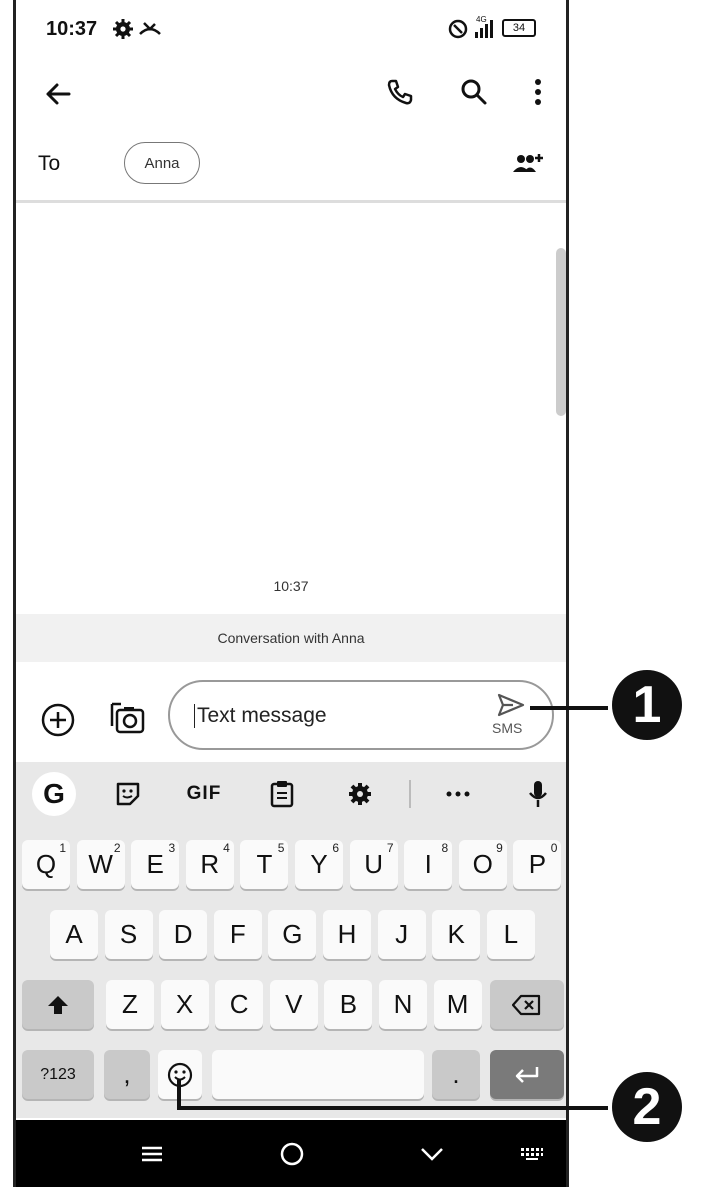 This screenshot has height=1187, width=706. I want to click on key-label: Z, so click(130, 1004).